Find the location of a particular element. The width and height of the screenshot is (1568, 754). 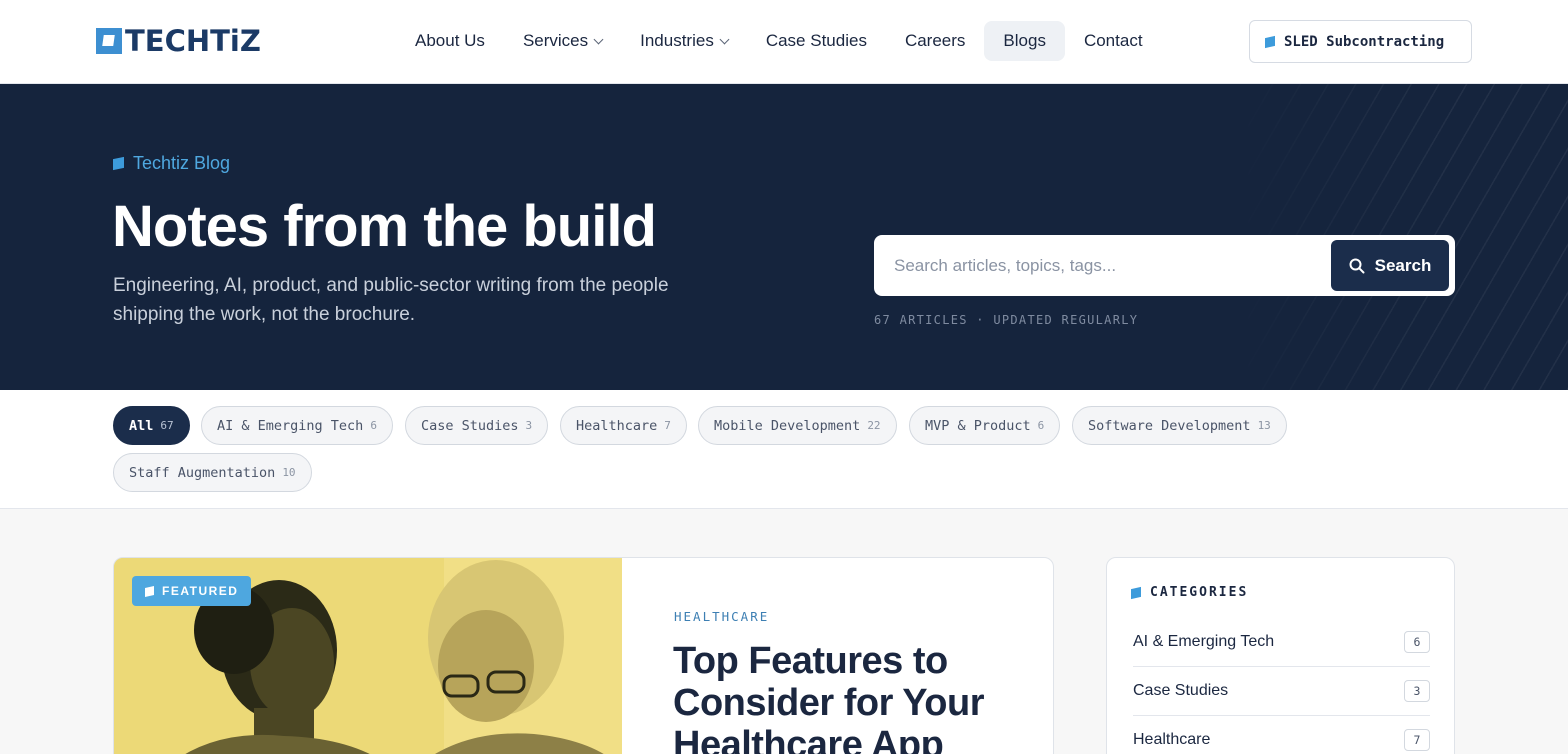

filter-chip-staff-augmentation: Staff Augmentation 10 is located at coordinates (212, 472).